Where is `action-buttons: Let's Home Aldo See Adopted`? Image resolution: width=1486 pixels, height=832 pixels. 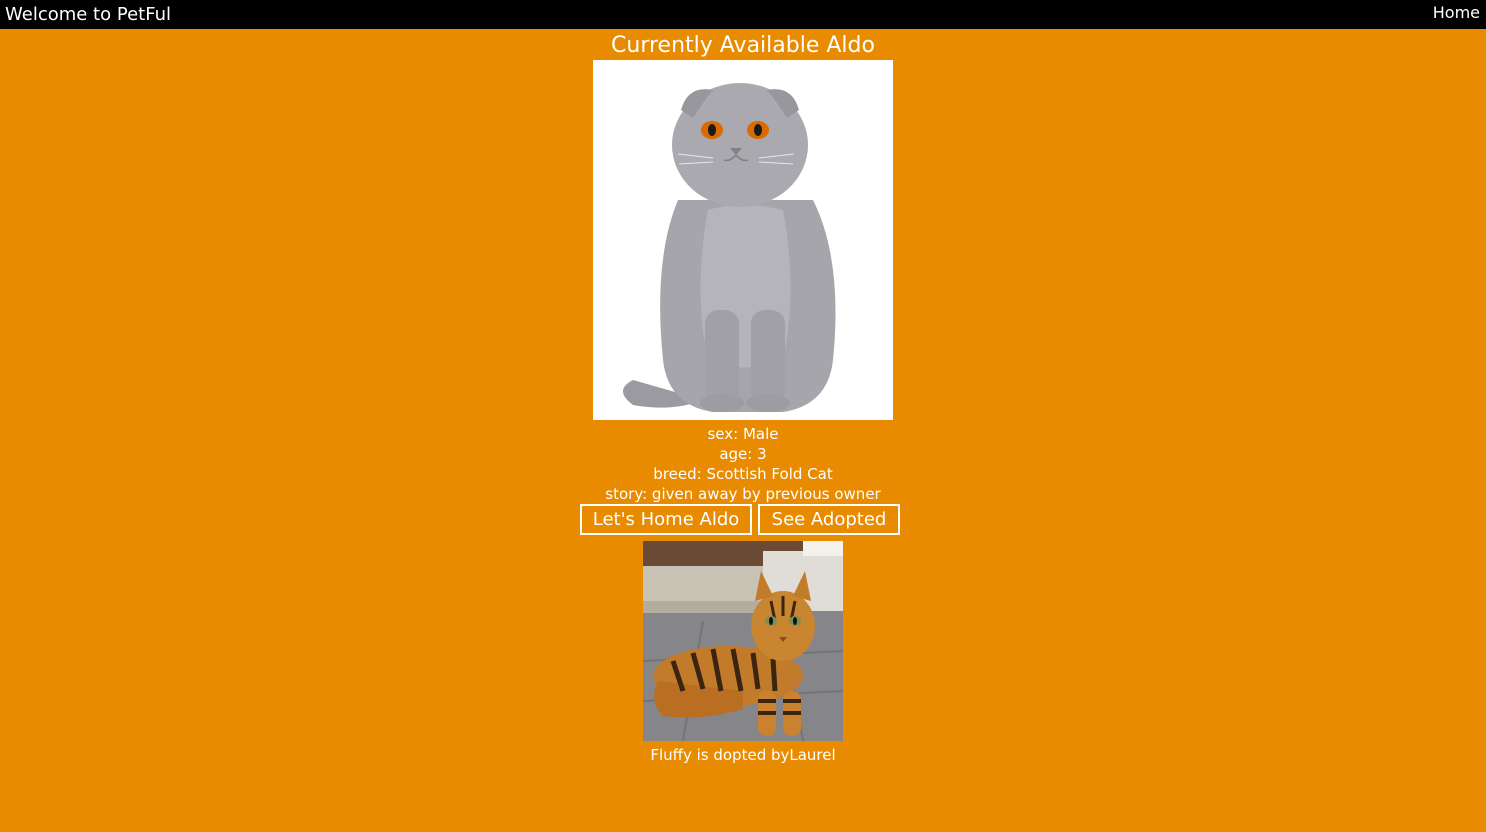 action-buttons: Let's Home Aldo See Adopted is located at coordinates (745, 519).